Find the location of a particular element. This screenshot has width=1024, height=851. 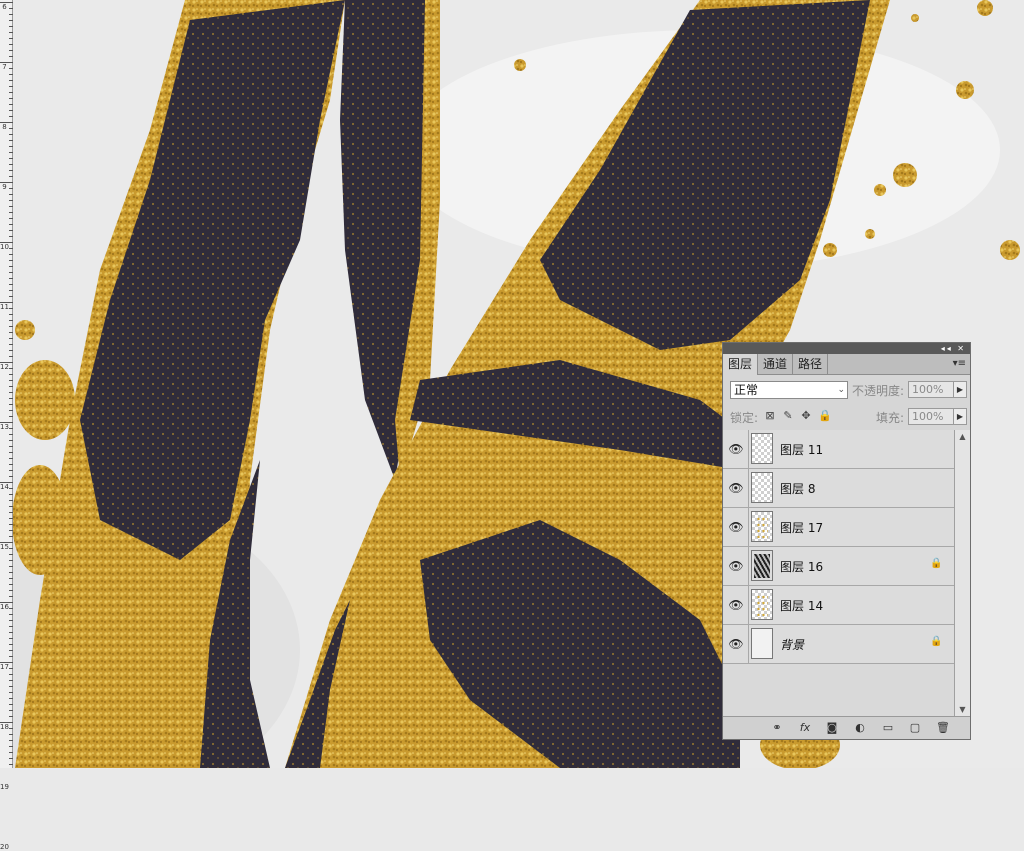

layer-name: 背景 is located at coordinates (792, 645).